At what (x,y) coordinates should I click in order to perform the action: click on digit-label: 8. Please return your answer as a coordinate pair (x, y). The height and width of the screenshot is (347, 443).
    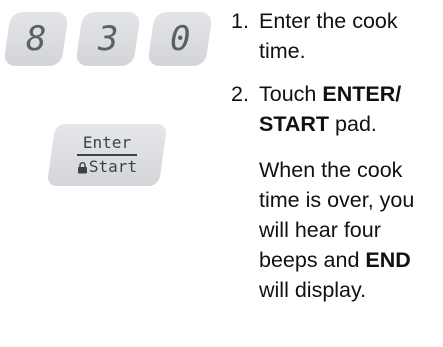
    Looking at the image, I should click on (36, 39).